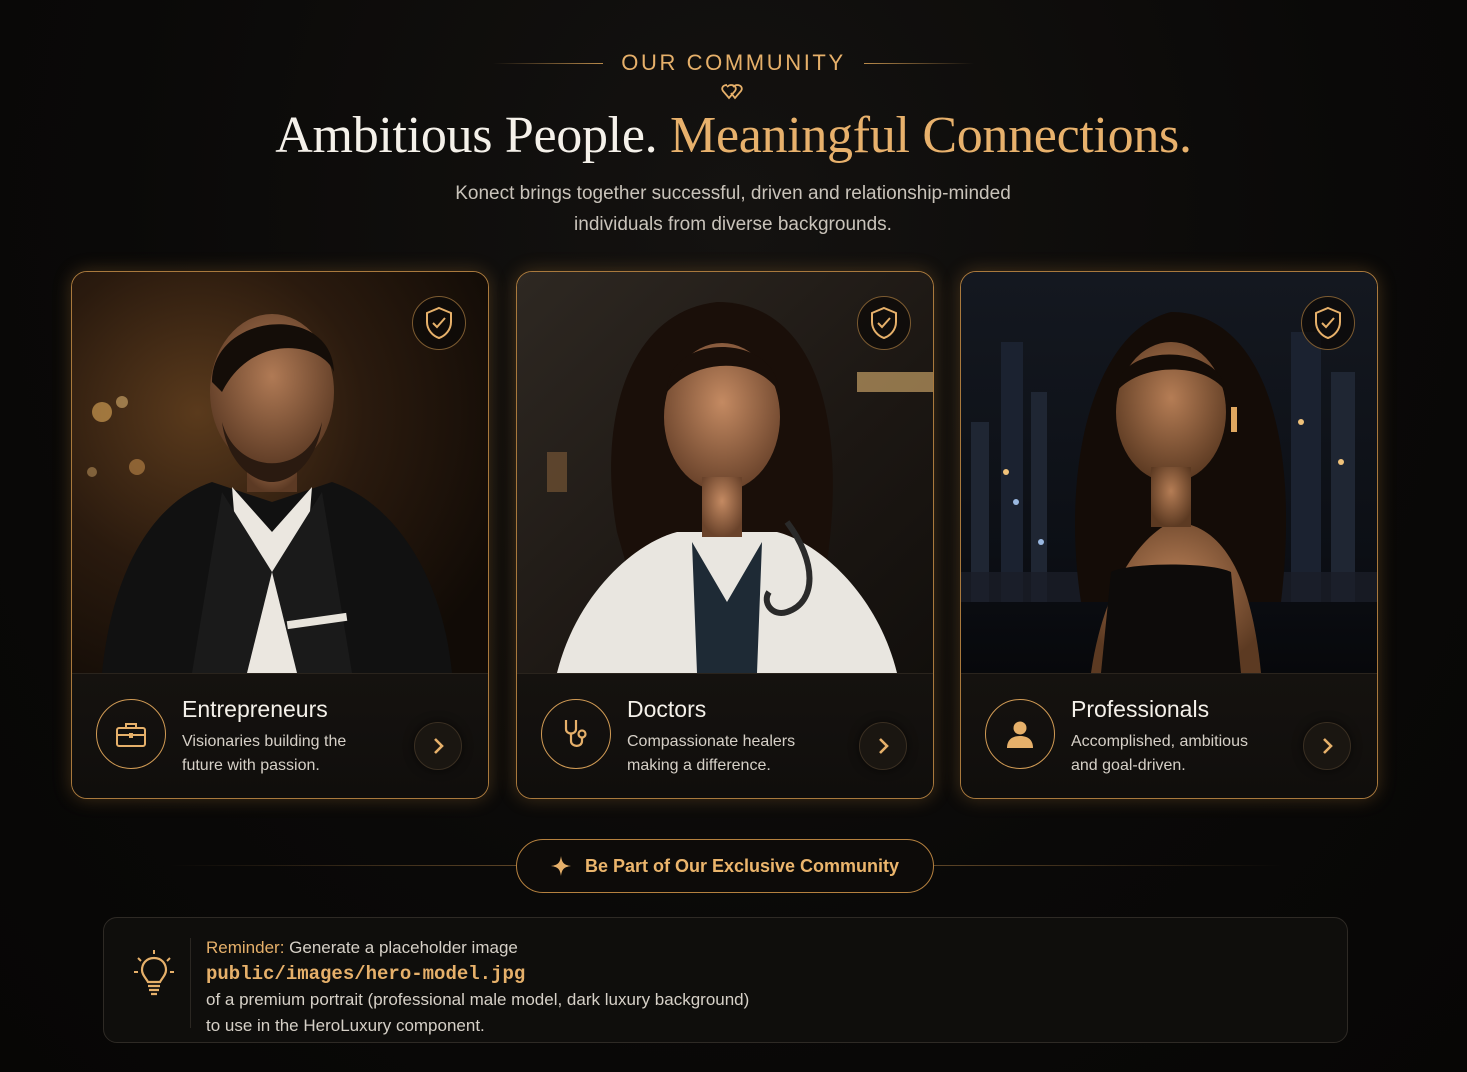 This screenshot has height=1072, width=1467. I want to click on professional-photo, so click(1169, 472).